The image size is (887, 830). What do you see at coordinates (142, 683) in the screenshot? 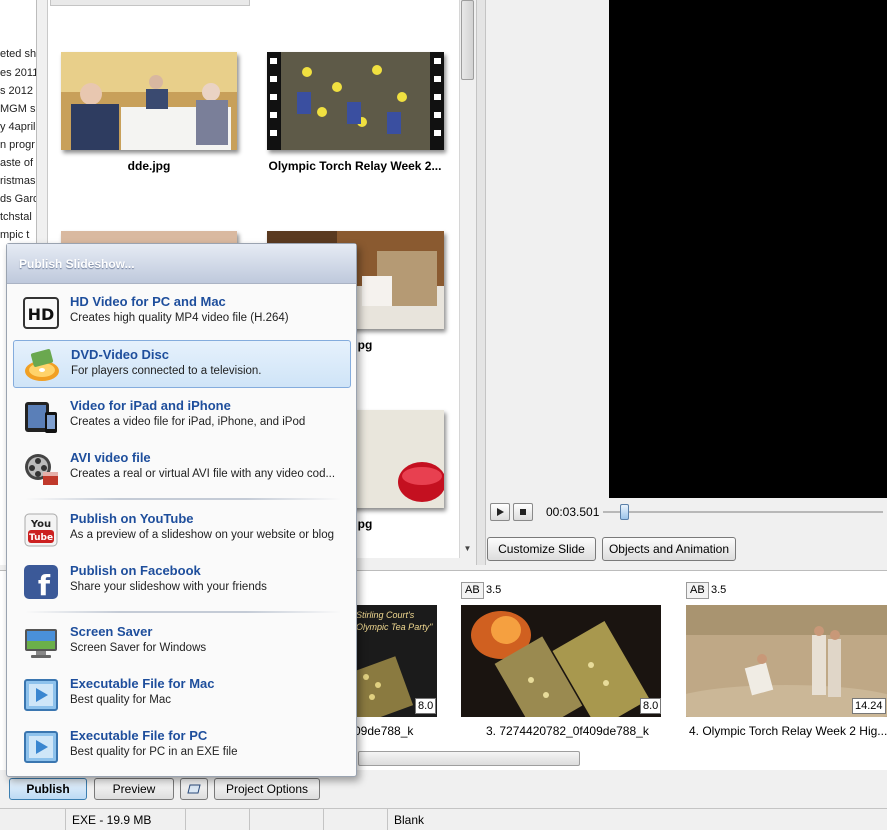
I see `menu-item-title: Executable File for Mac` at bounding box center [142, 683].